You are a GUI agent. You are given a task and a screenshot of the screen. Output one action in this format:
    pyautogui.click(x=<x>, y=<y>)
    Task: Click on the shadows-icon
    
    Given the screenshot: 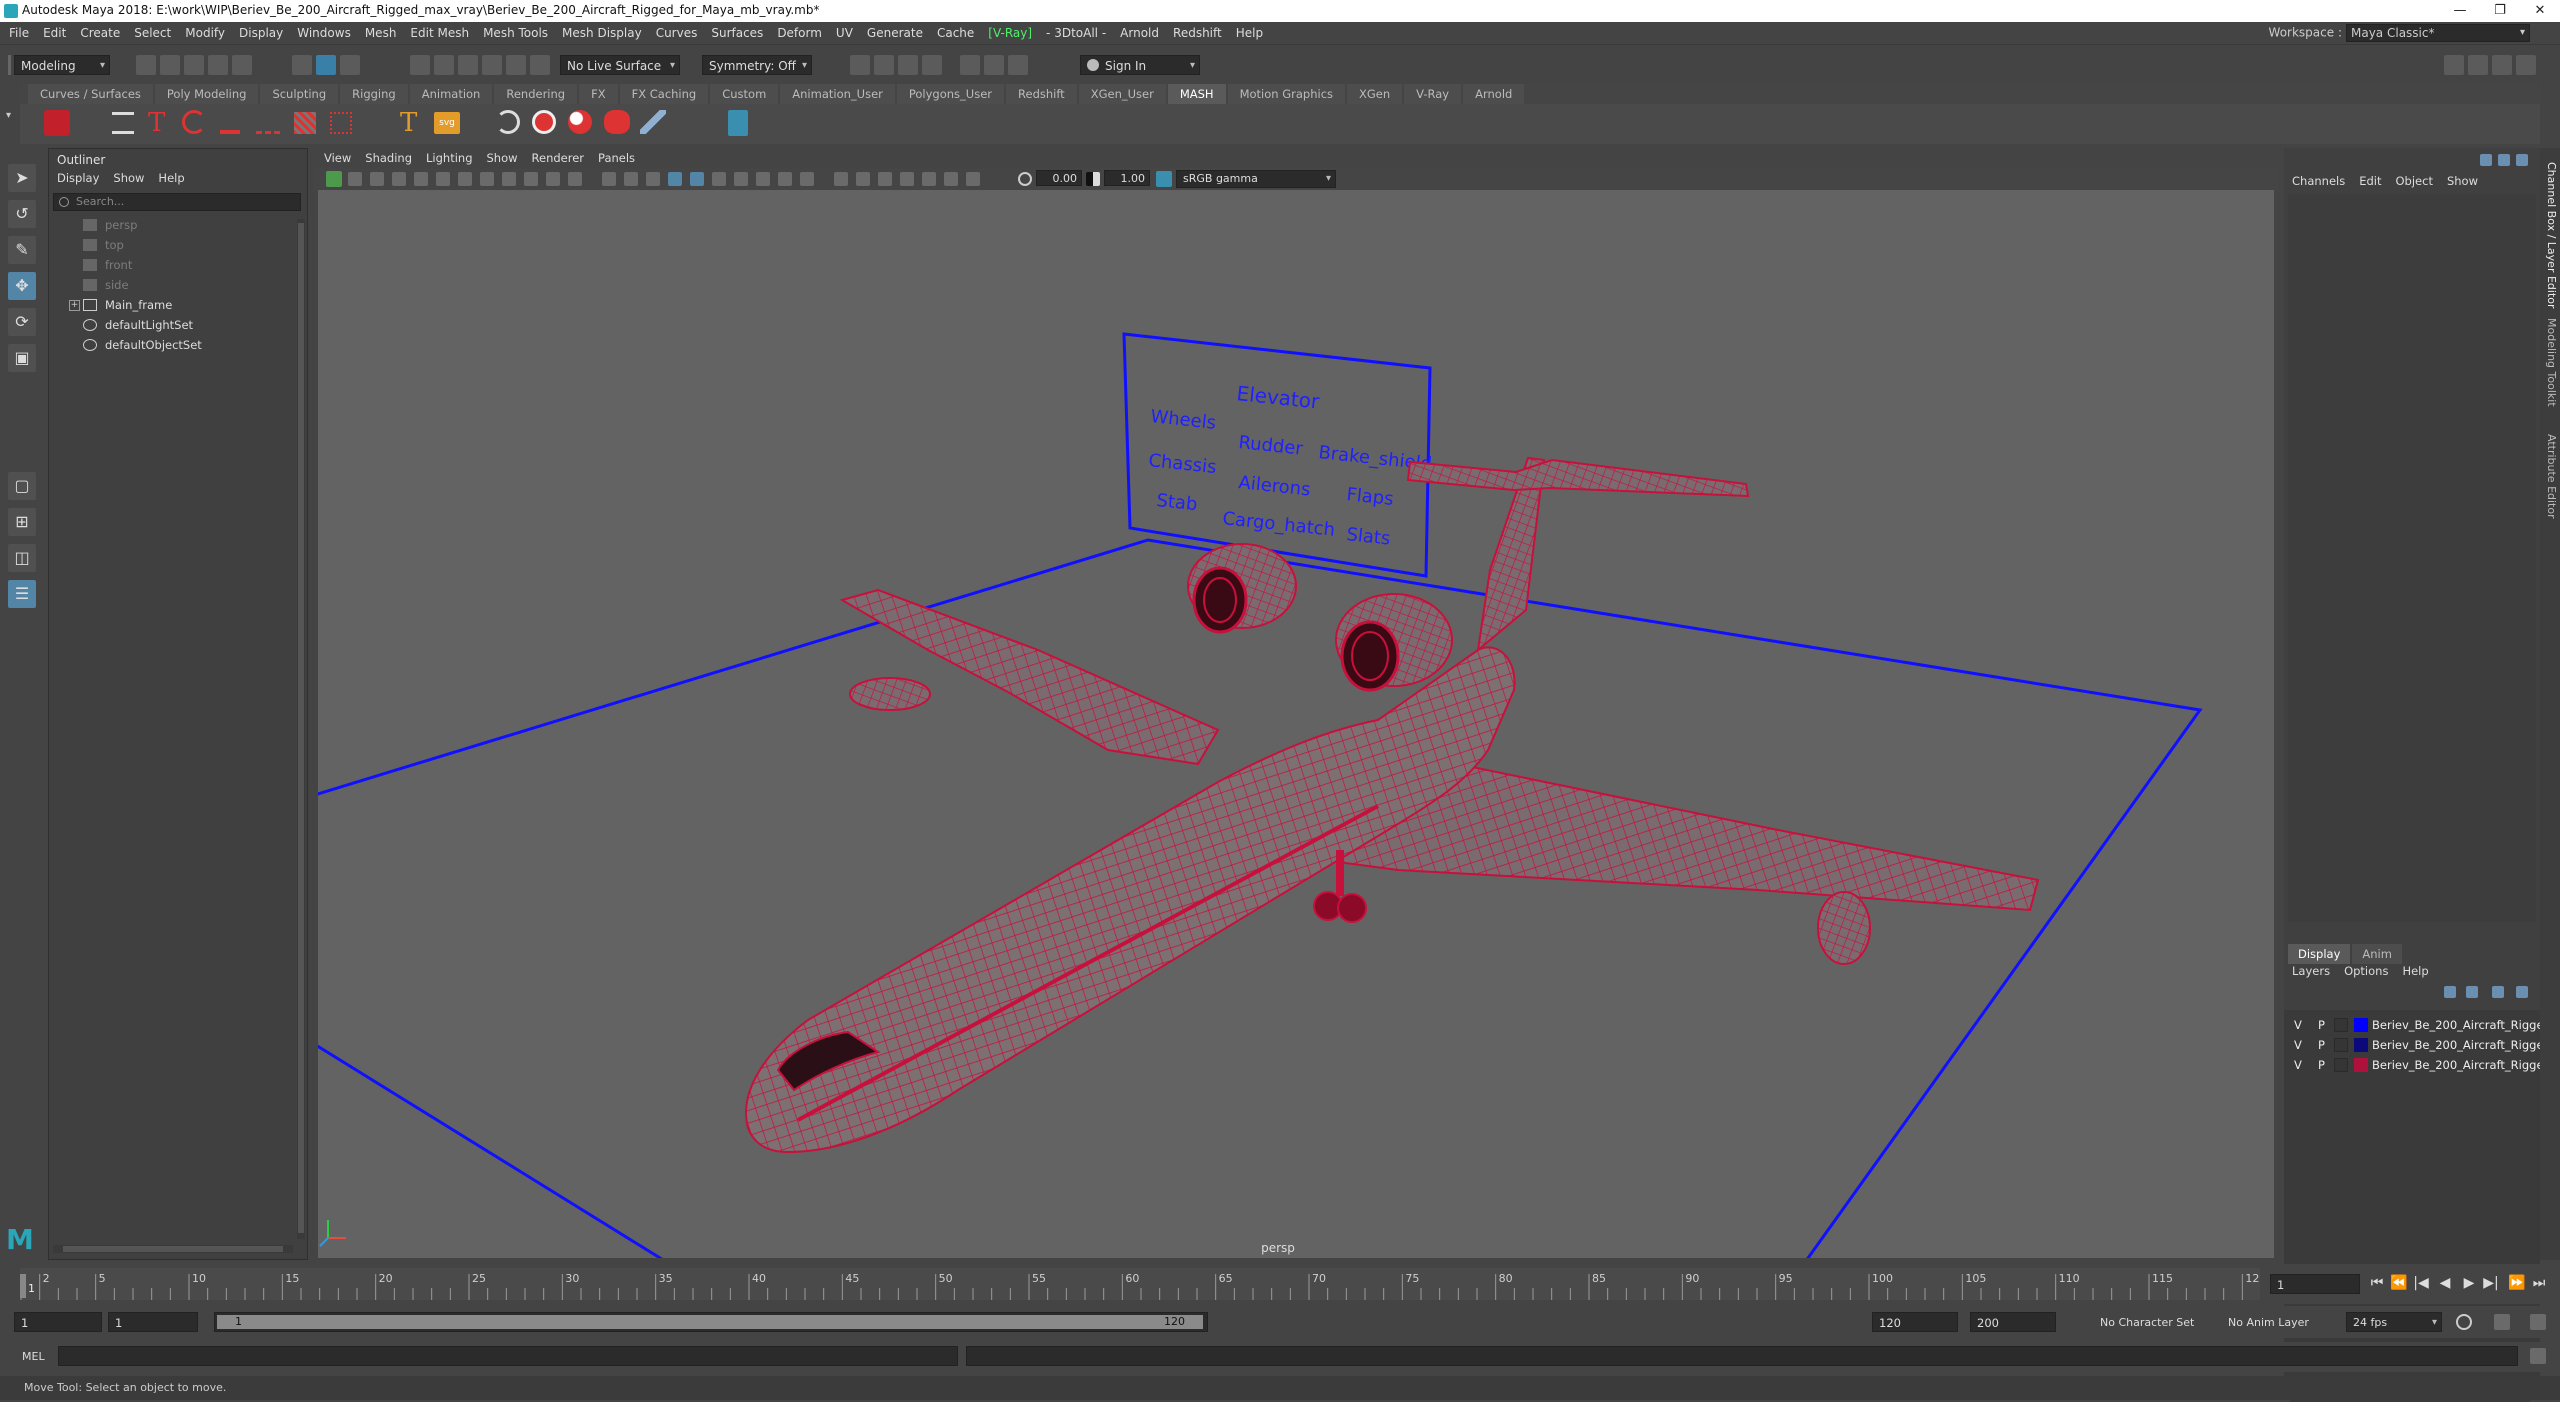 What is the action you would take?
    pyautogui.click(x=763, y=179)
    